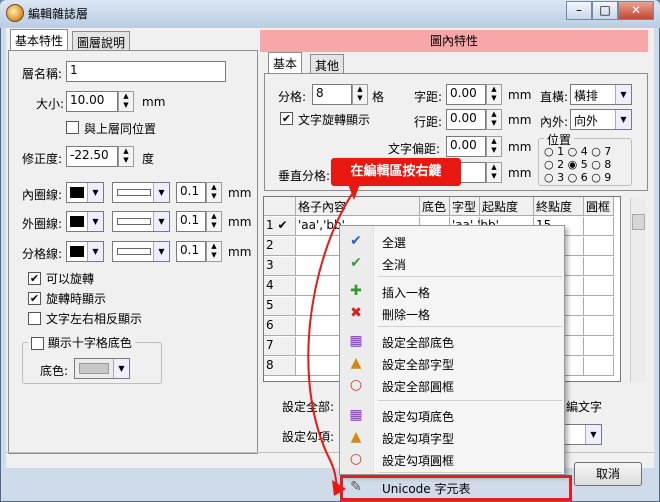 The image size is (660, 502). I want to click on menu-item-label: 刪除一格, so click(406, 315).